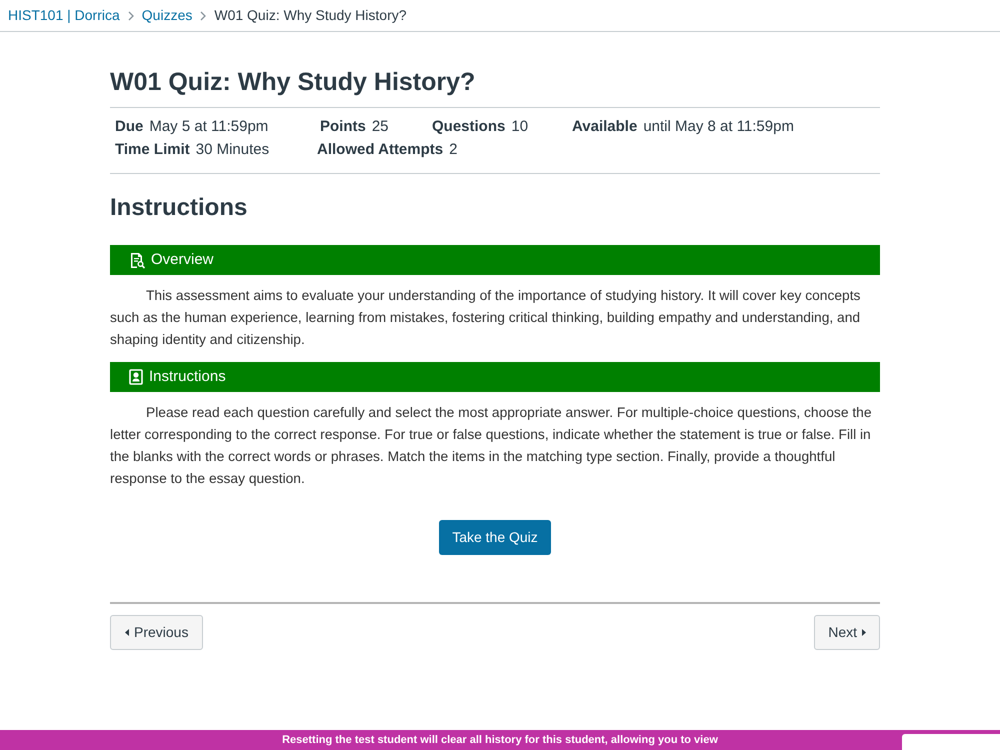 The image size is (1000, 750). Describe the element at coordinates (208, 127) in the screenshot. I see `detail-value: May 5 at 11:59pm` at that location.